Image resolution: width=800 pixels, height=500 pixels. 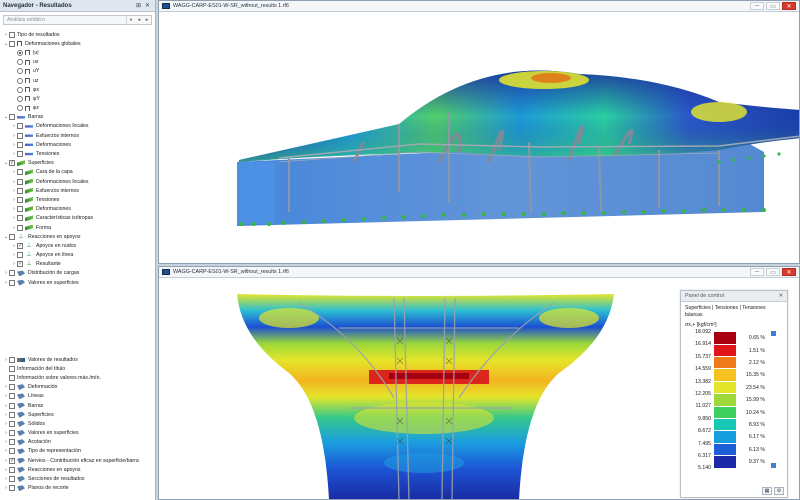 I want to click on tree-item: › Líneas, so click(x=77, y=396).